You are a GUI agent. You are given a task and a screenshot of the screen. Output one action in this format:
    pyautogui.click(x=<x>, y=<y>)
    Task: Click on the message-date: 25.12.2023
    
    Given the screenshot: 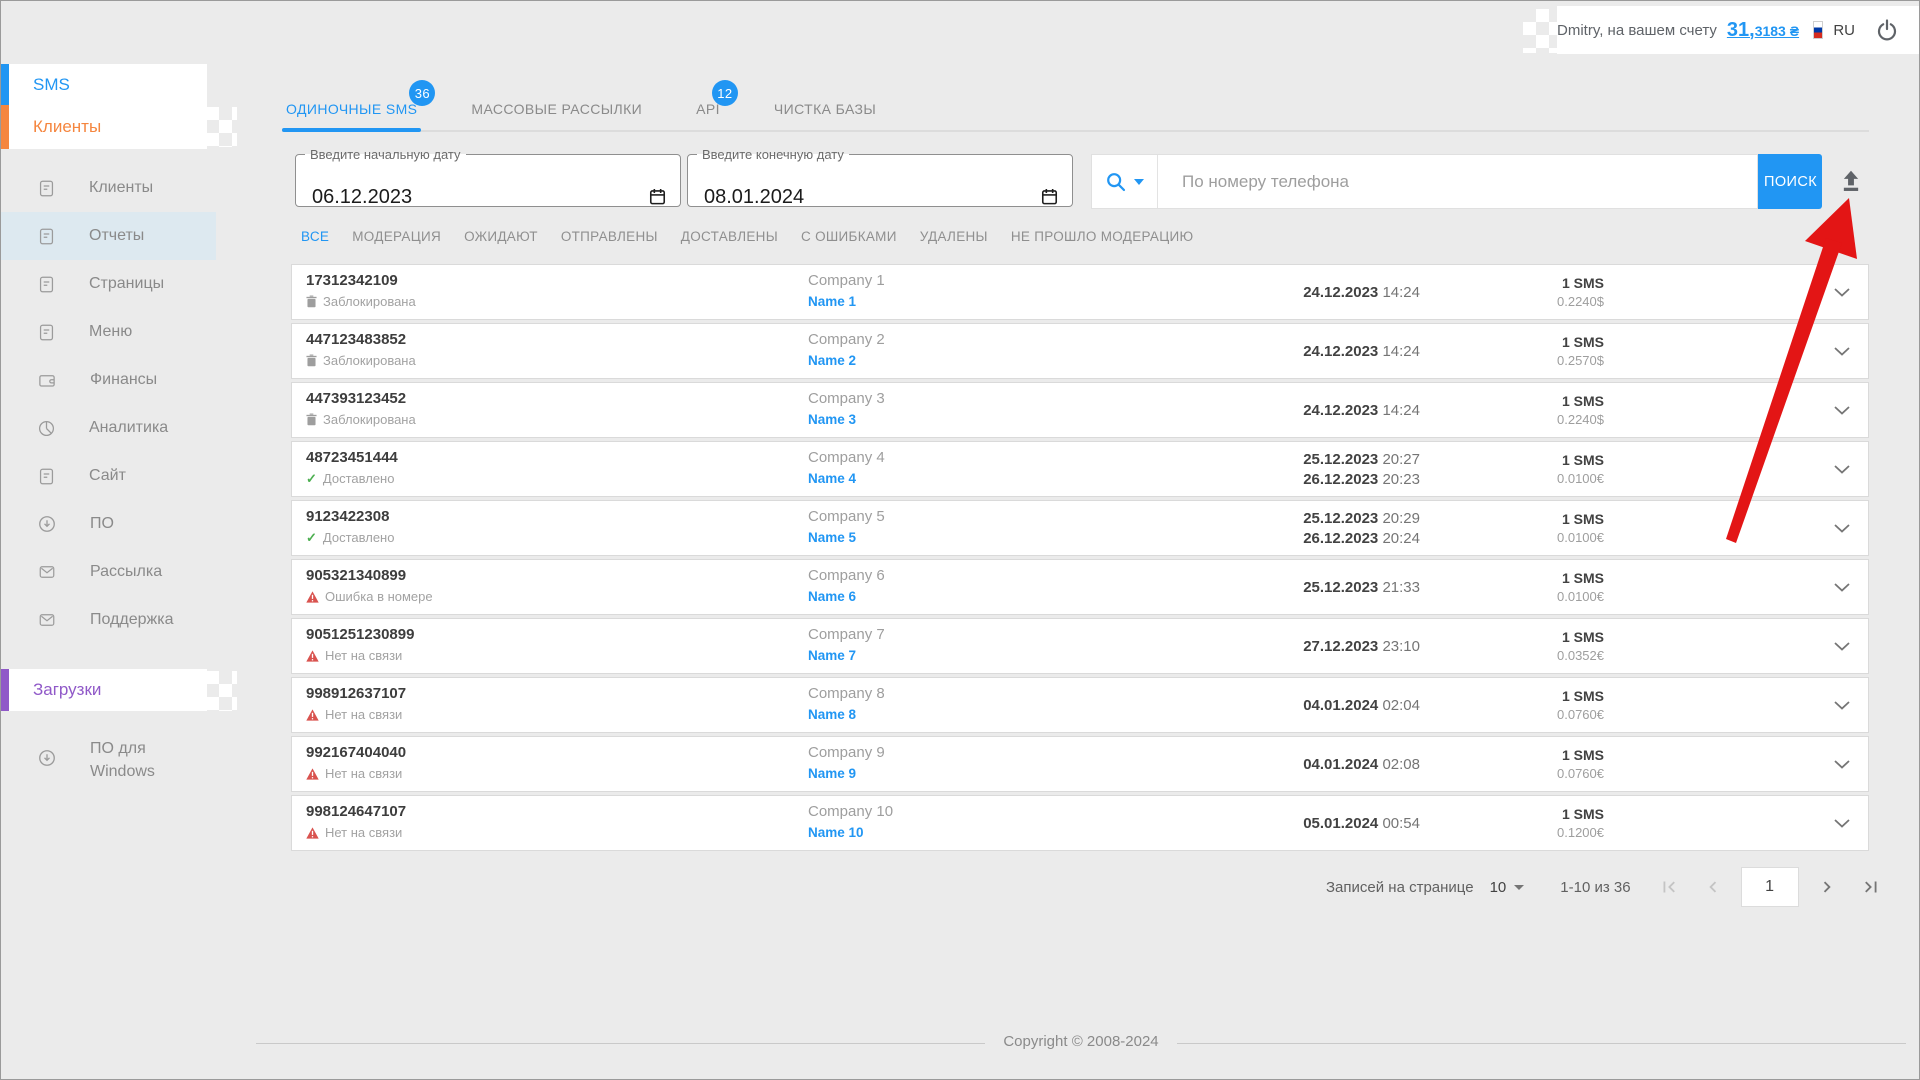 What is the action you would take?
    pyautogui.click(x=1341, y=518)
    